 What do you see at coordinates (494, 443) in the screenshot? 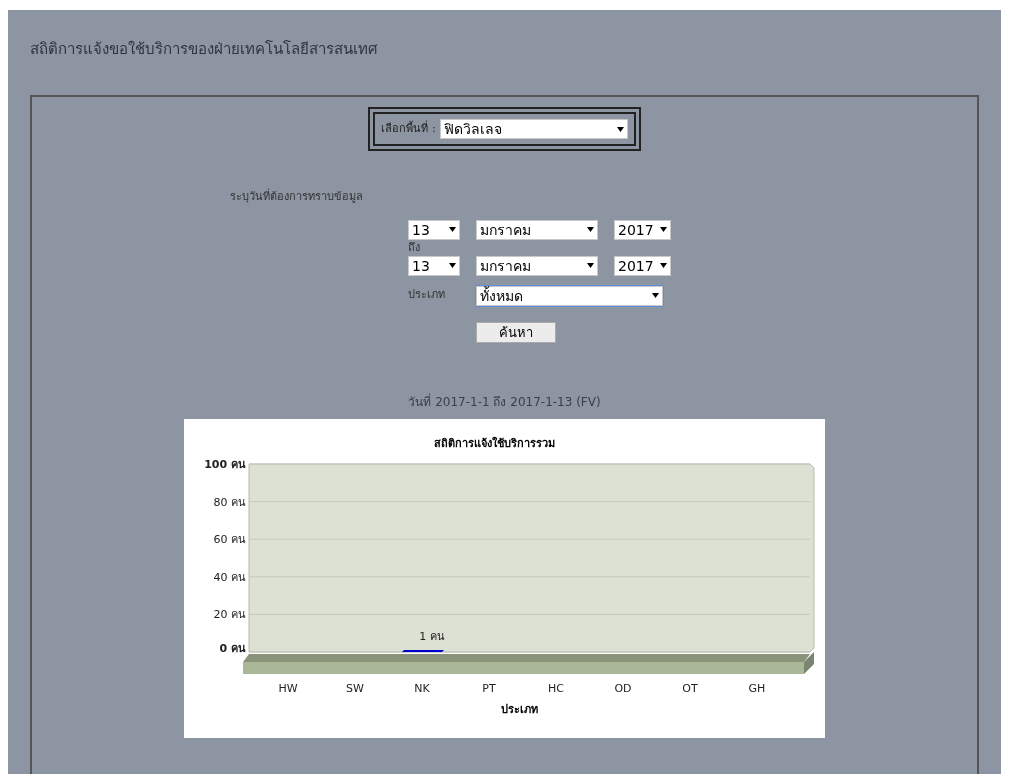
I see `chart-title: สถิติการแจ้งใช้บริการรวม` at bounding box center [494, 443].